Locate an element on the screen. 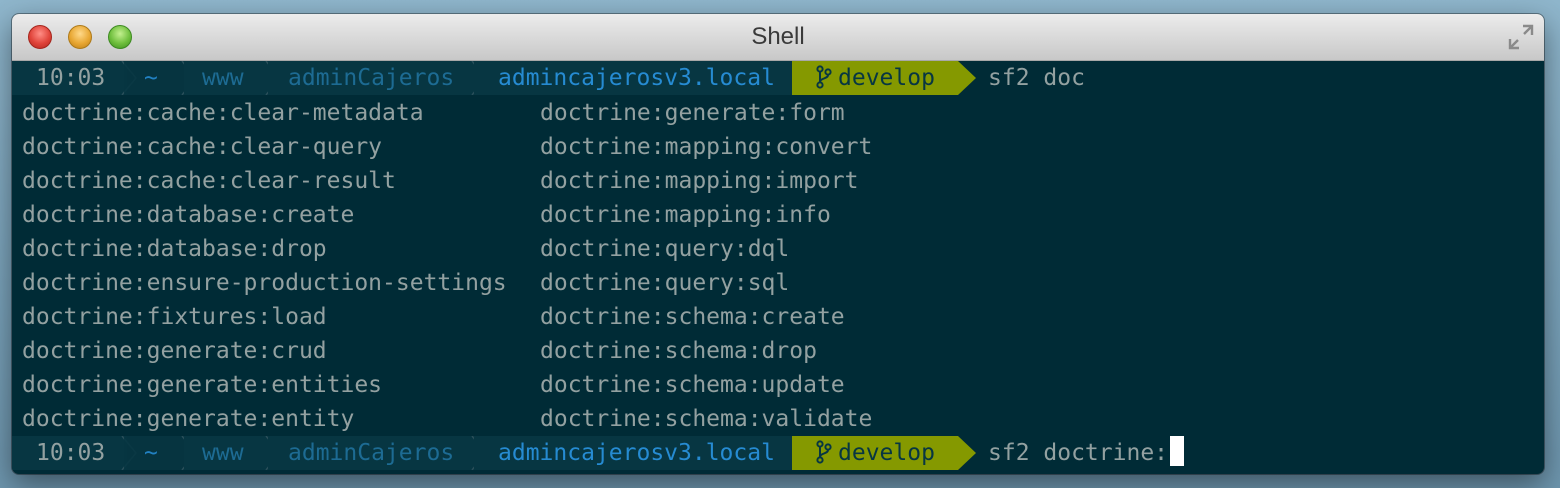  completion-item: doctrine:cache:clear-result is located at coordinates (209, 181).